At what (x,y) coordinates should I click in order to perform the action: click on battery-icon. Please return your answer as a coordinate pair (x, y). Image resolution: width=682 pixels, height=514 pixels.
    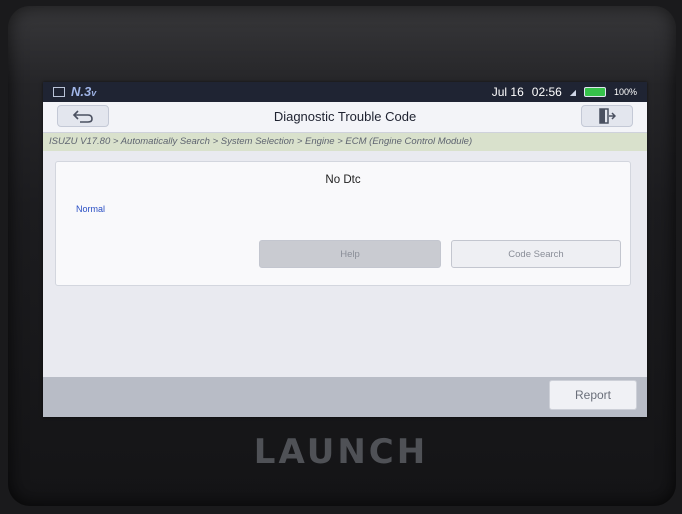
    Looking at the image, I should click on (594, 92).